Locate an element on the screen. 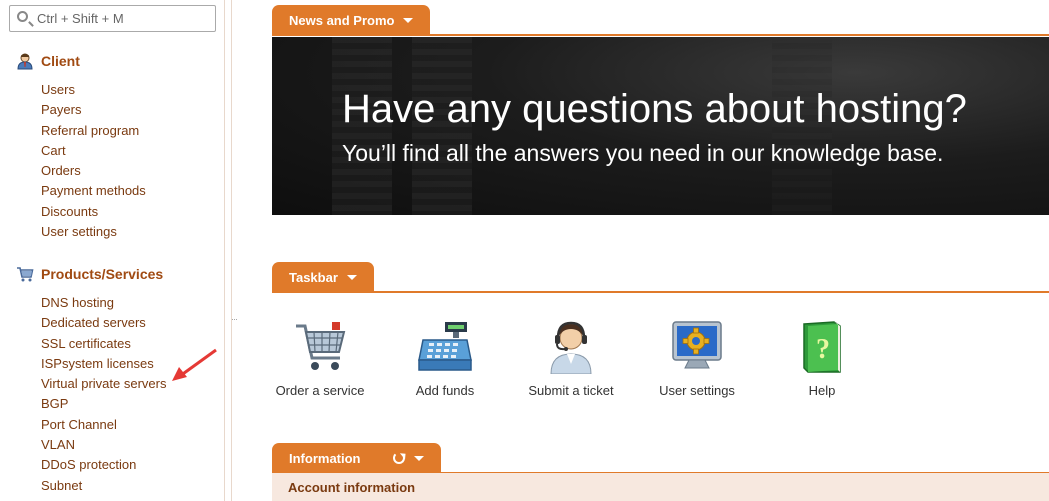 This screenshot has width=1049, height=501. sidebar-item-vlan: VLAN is located at coordinates (103, 445).